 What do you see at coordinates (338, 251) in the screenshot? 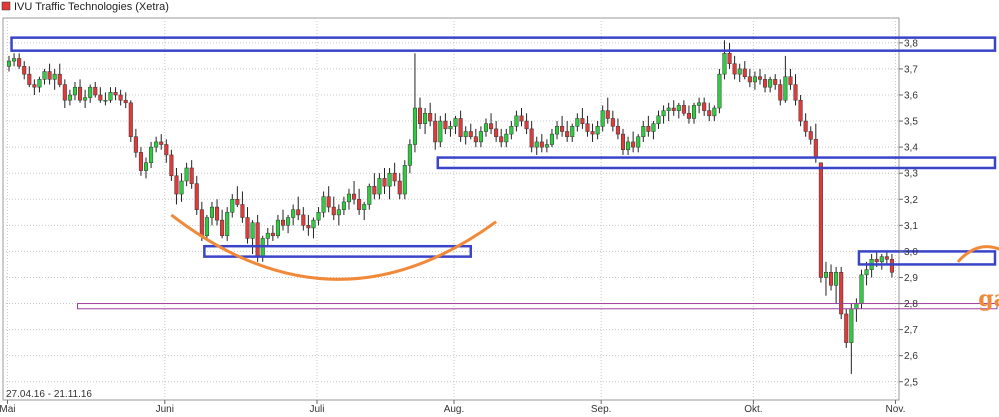
I see `support-box-left` at bounding box center [338, 251].